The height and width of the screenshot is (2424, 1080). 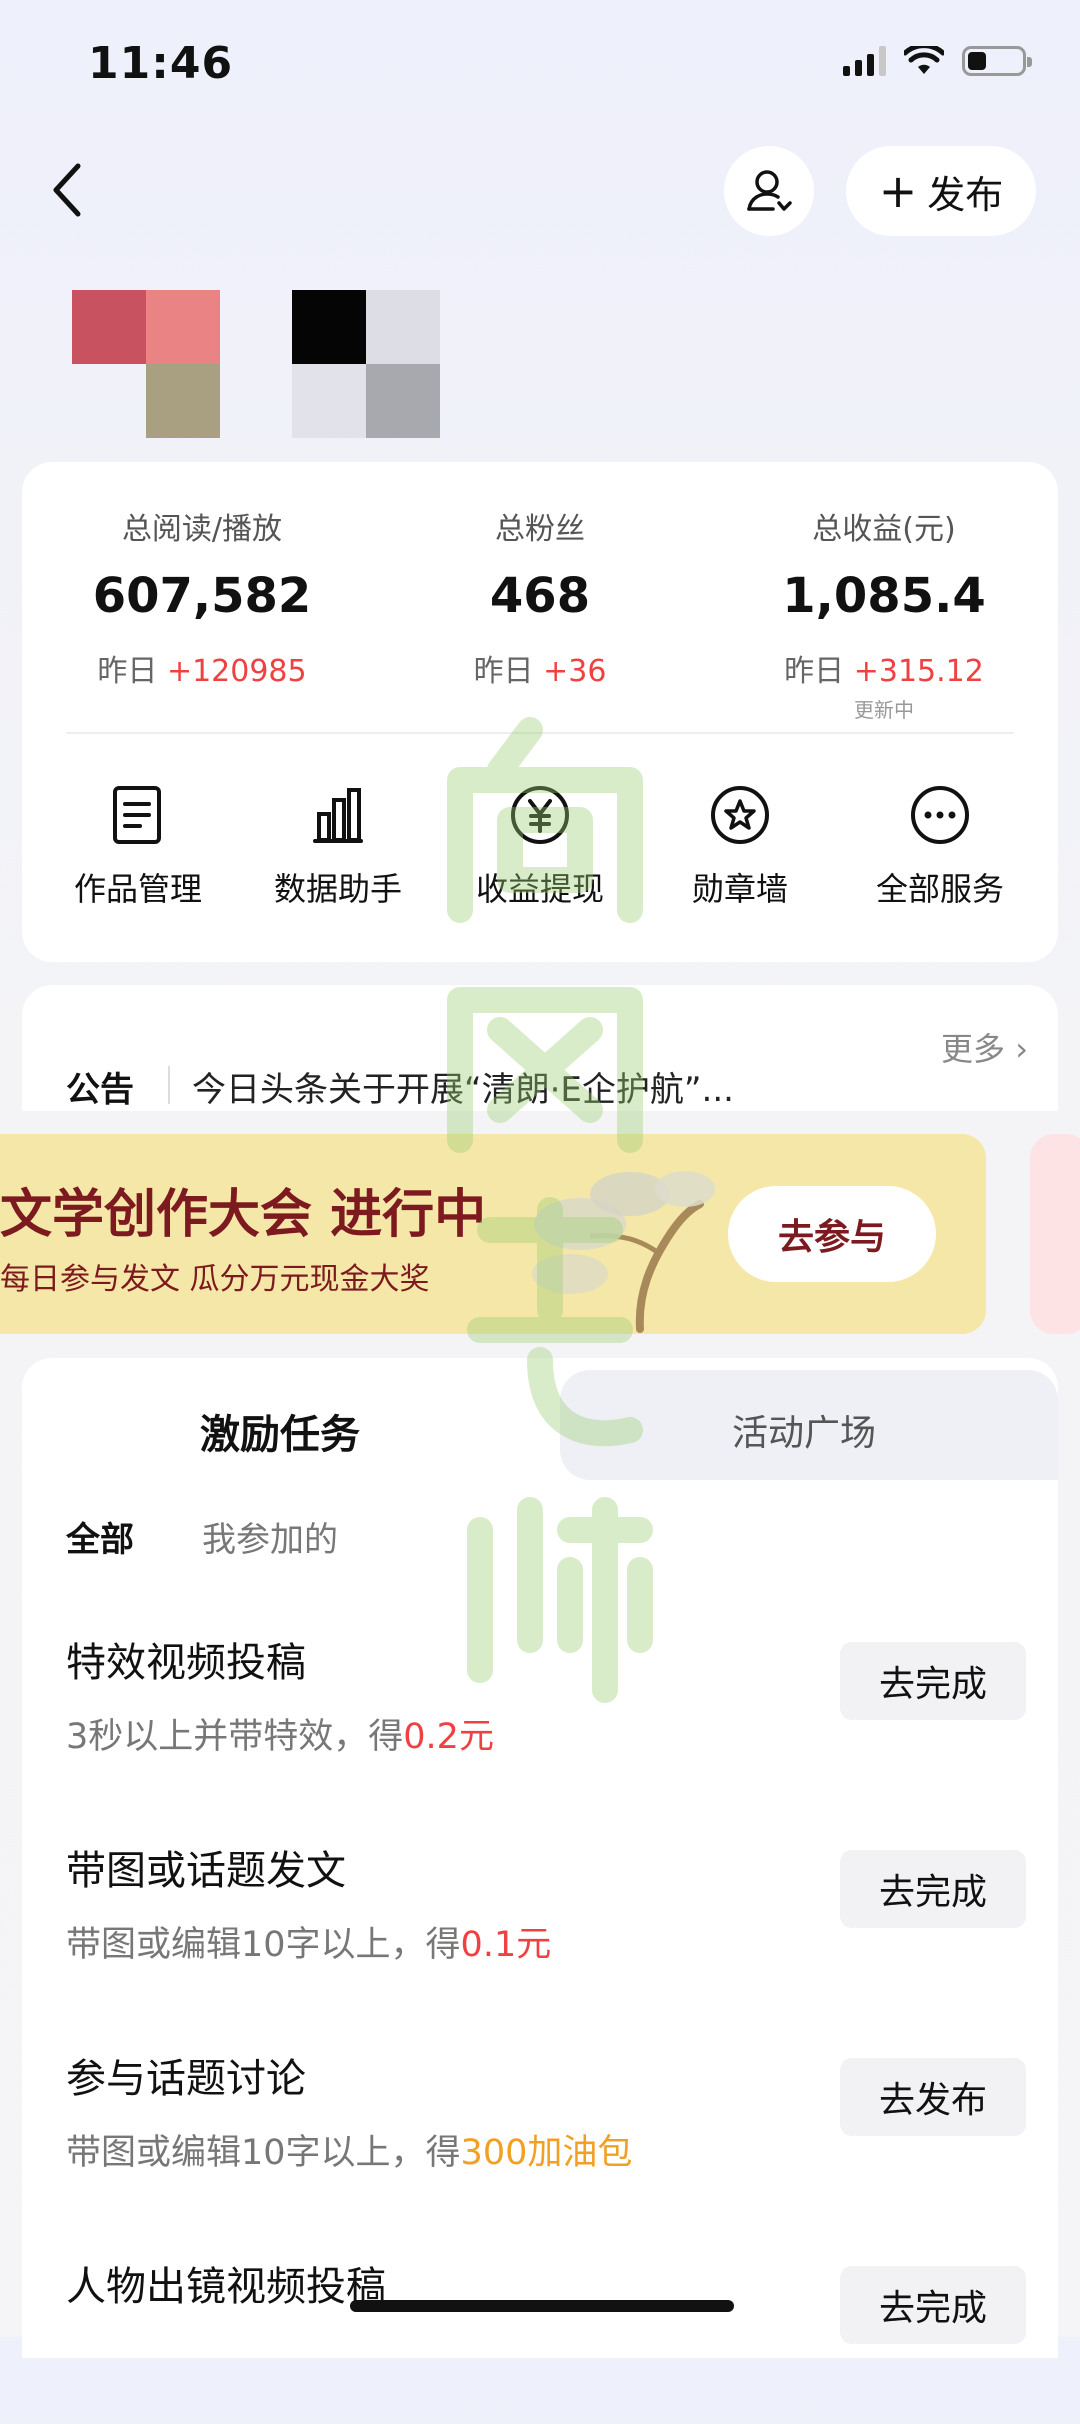 I want to click on service-all-services: 全部服务, so click(x=940, y=845).